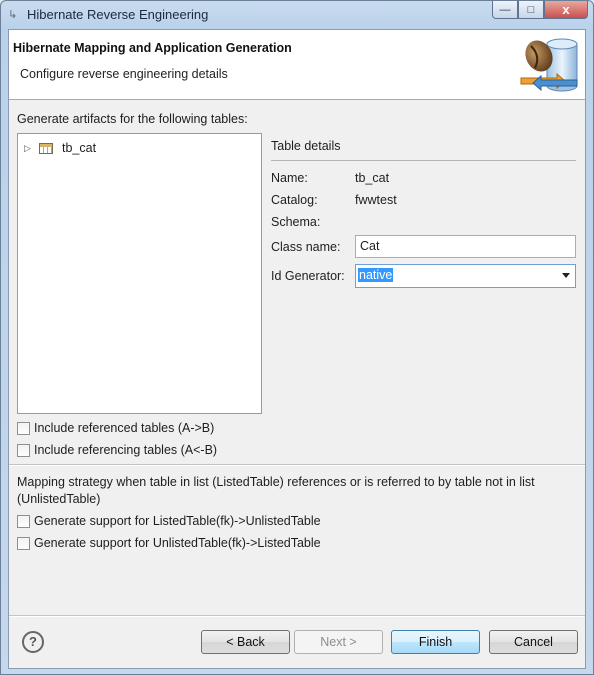  I want to click on title-bar: ↳ Hibernate Reverse Engineering — □ x, so click(297, 15).